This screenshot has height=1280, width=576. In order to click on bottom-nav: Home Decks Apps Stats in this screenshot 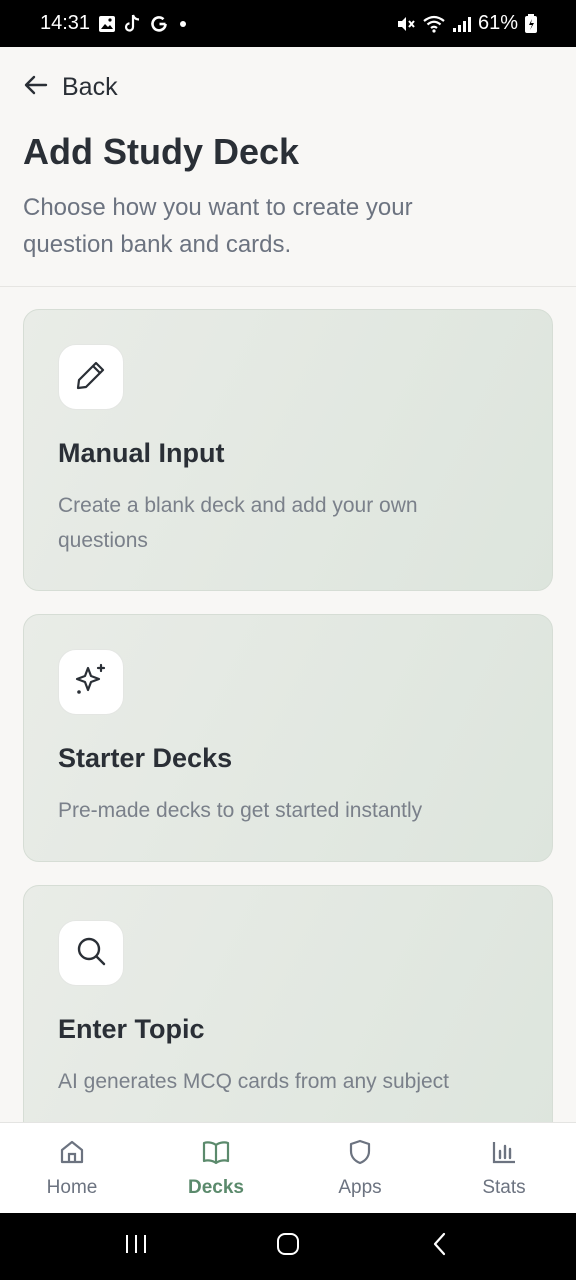, I will do `click(288, 1167)`.